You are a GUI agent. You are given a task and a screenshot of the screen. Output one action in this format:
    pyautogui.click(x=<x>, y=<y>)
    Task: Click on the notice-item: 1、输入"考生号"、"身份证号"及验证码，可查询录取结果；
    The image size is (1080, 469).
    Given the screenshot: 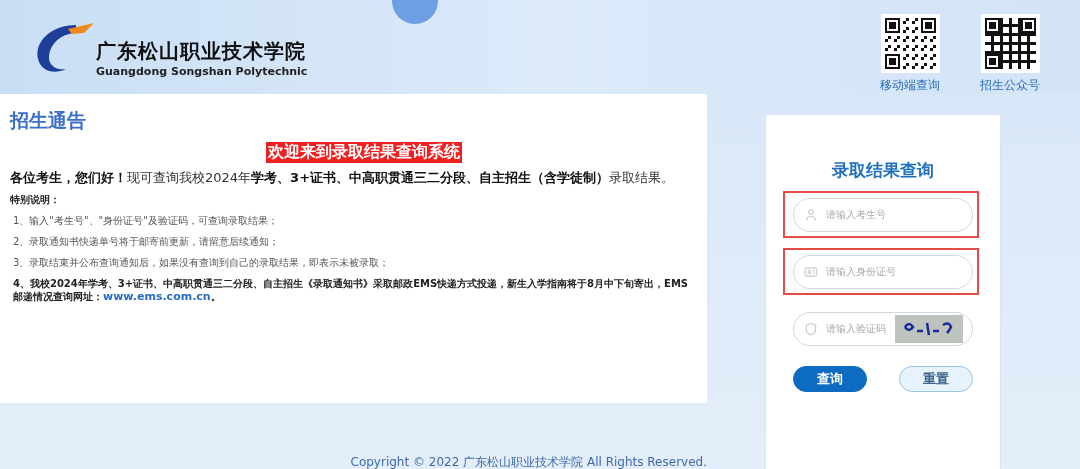 What is the action you would take?
    pyautogui.click(x=145, y=221)
    